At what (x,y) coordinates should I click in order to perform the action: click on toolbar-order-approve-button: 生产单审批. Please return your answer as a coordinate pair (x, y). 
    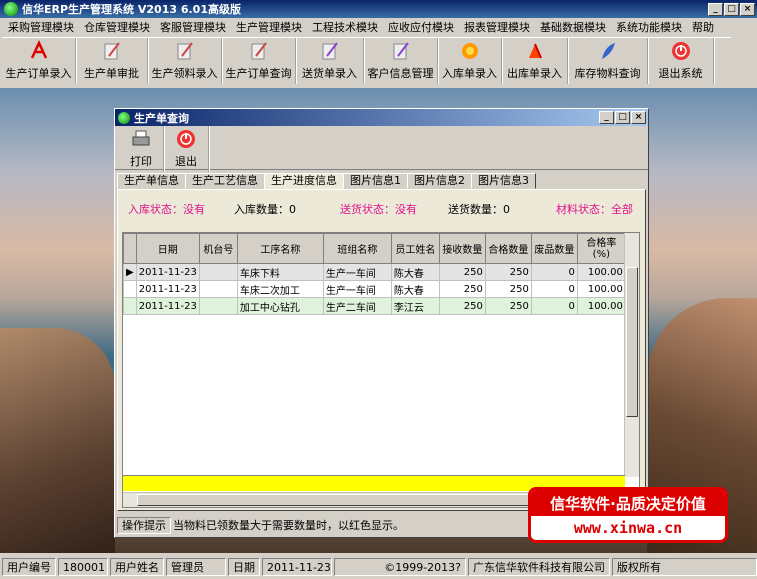
    Looking at the image, I should click on (112, 61).